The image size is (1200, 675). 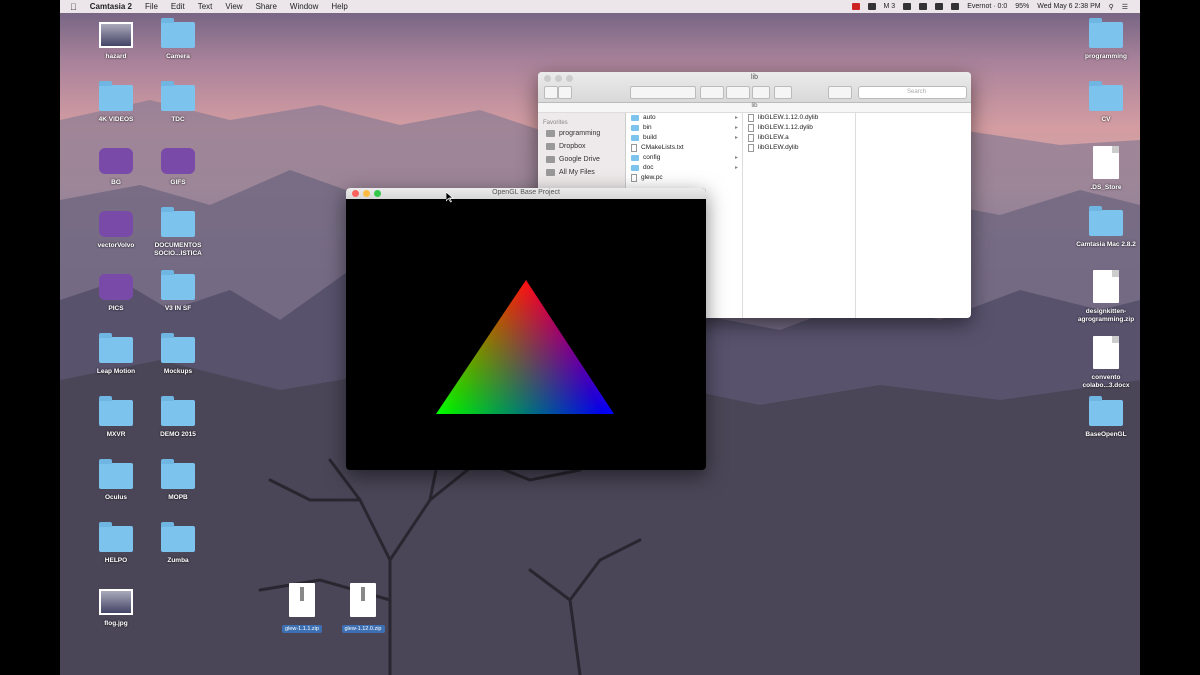 What do you see at coordinates (1106, 169) in the screenshot?
I see `desktop-item: .DS_Store` at bounding box center [1106, 169].